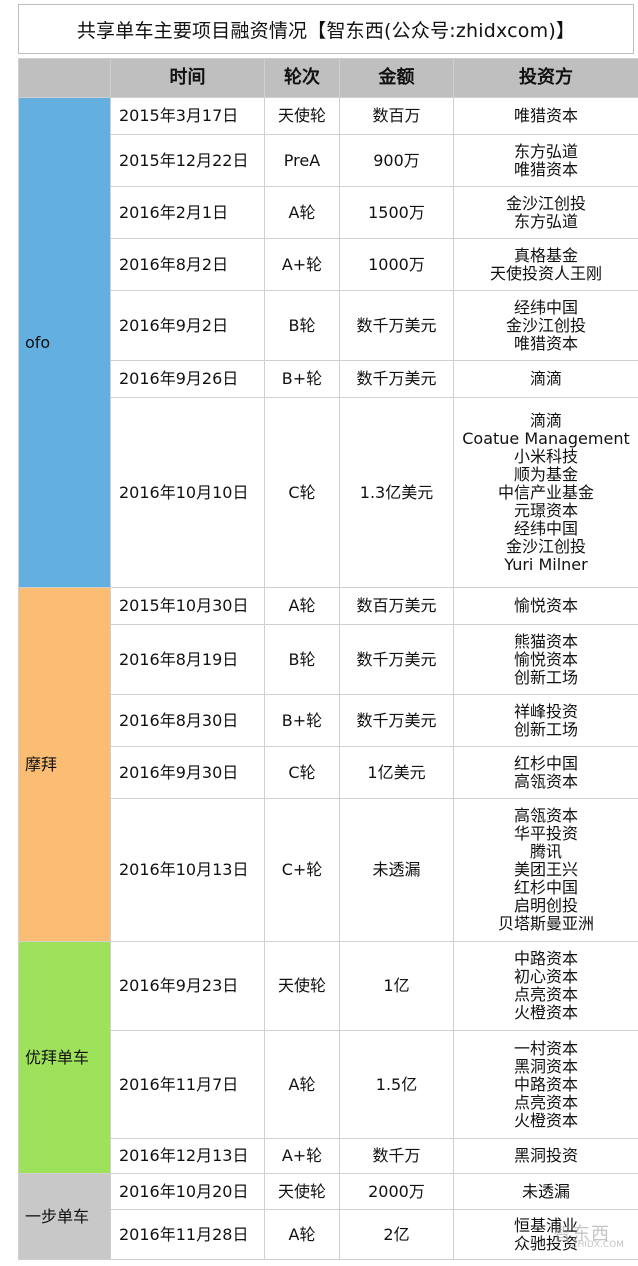 This screenshot has width=638, height=1266. Describe the element at coordinates (187, 1084) in the screenshot. I see `date-cell: 2016年11月7日` at that location.